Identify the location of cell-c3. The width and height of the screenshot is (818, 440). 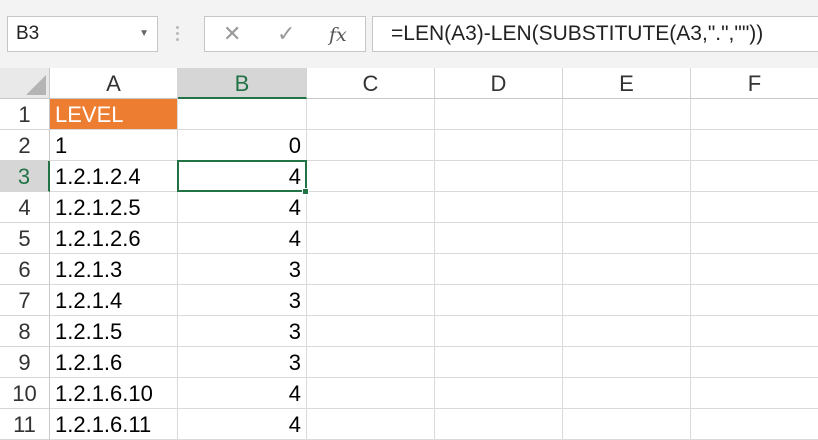
(371, 176).